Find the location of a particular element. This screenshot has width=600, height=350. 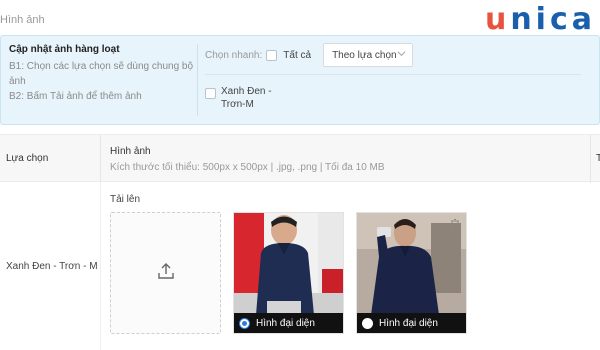

unica-logo: unica is located at coordinates (540, 19).